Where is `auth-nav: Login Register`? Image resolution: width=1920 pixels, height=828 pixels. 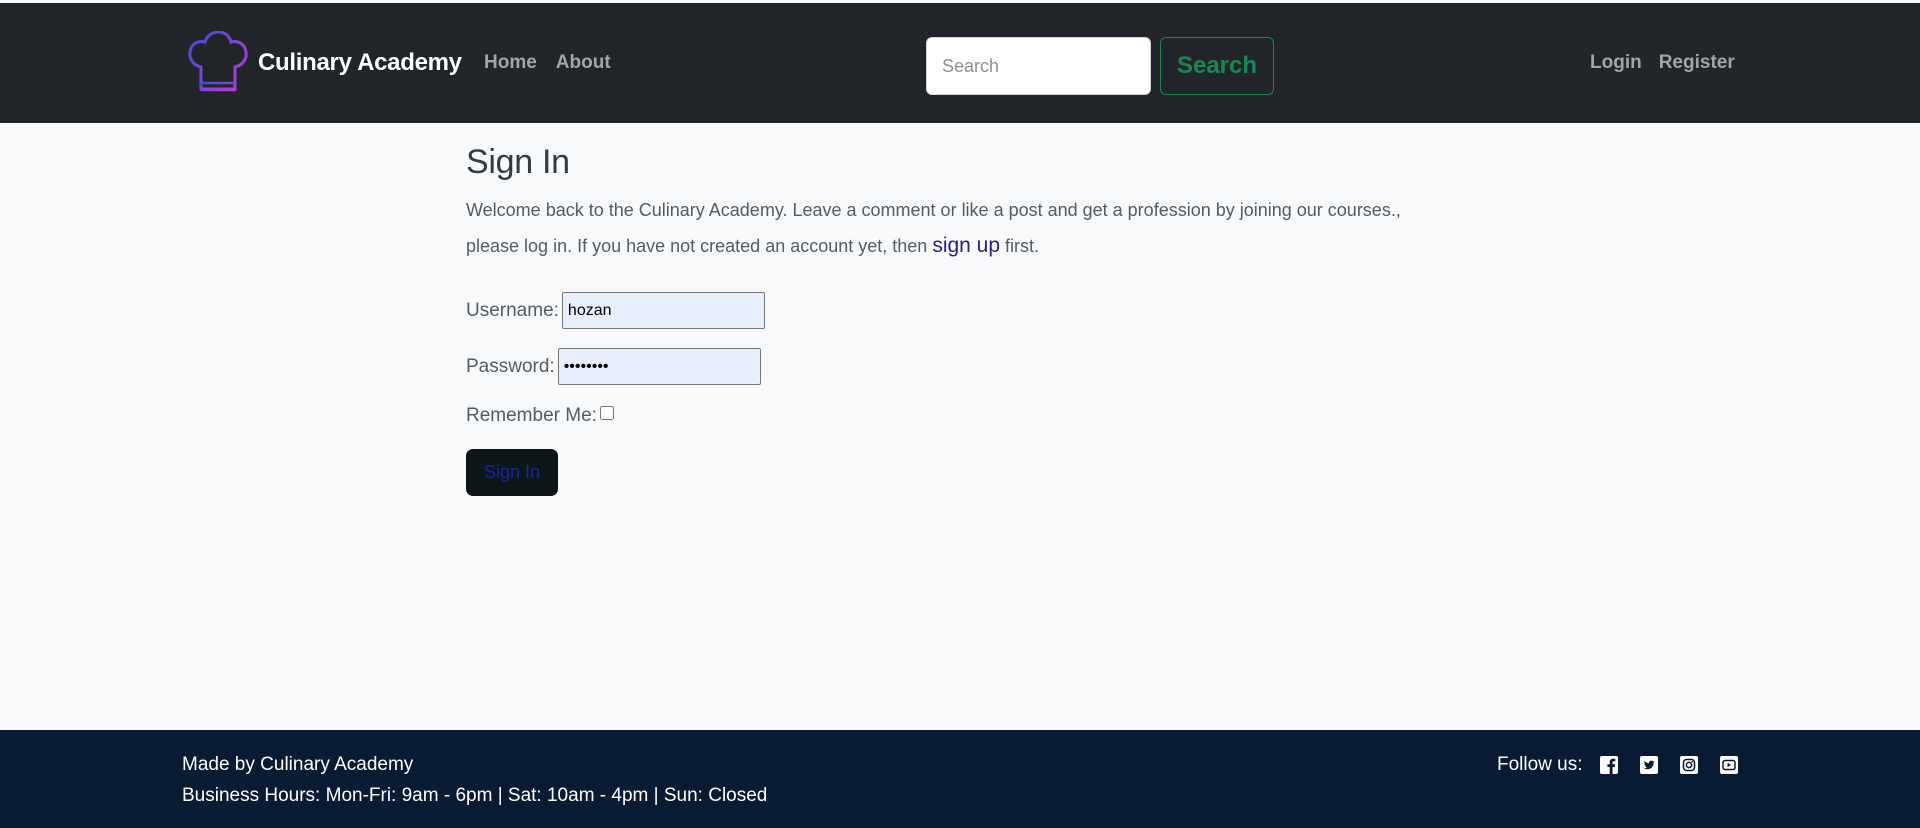 auth-nav: Login Register is located at coordinates (1662, 63).